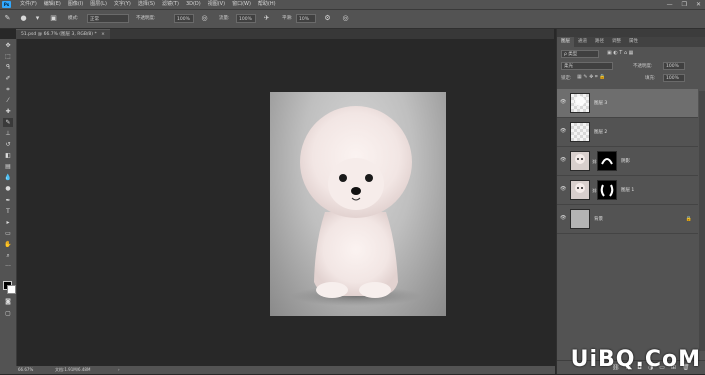  What do you see at coordinates (103, 34) in the screenshot?
I see `close-tab-icon: ×` at bounding box center [103, 34].